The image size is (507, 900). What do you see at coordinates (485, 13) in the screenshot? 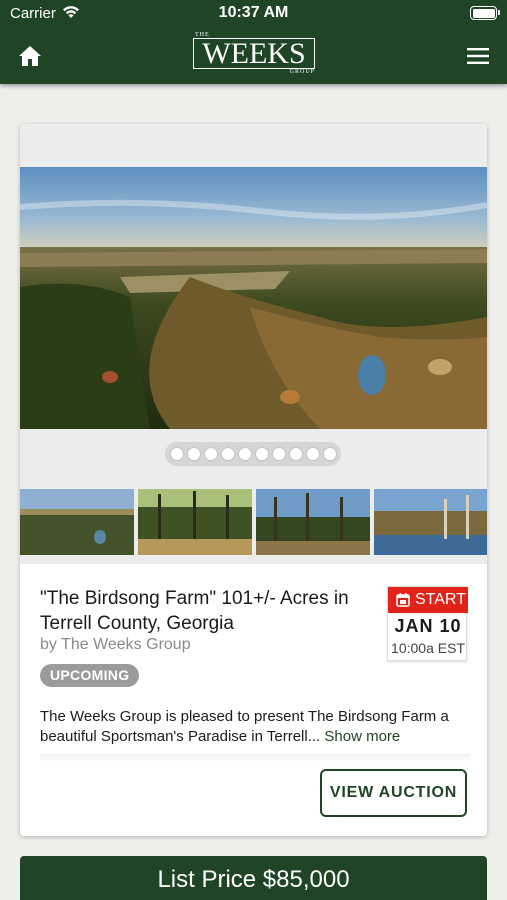
I see `battery-icon` at bounding box center [485, 13].